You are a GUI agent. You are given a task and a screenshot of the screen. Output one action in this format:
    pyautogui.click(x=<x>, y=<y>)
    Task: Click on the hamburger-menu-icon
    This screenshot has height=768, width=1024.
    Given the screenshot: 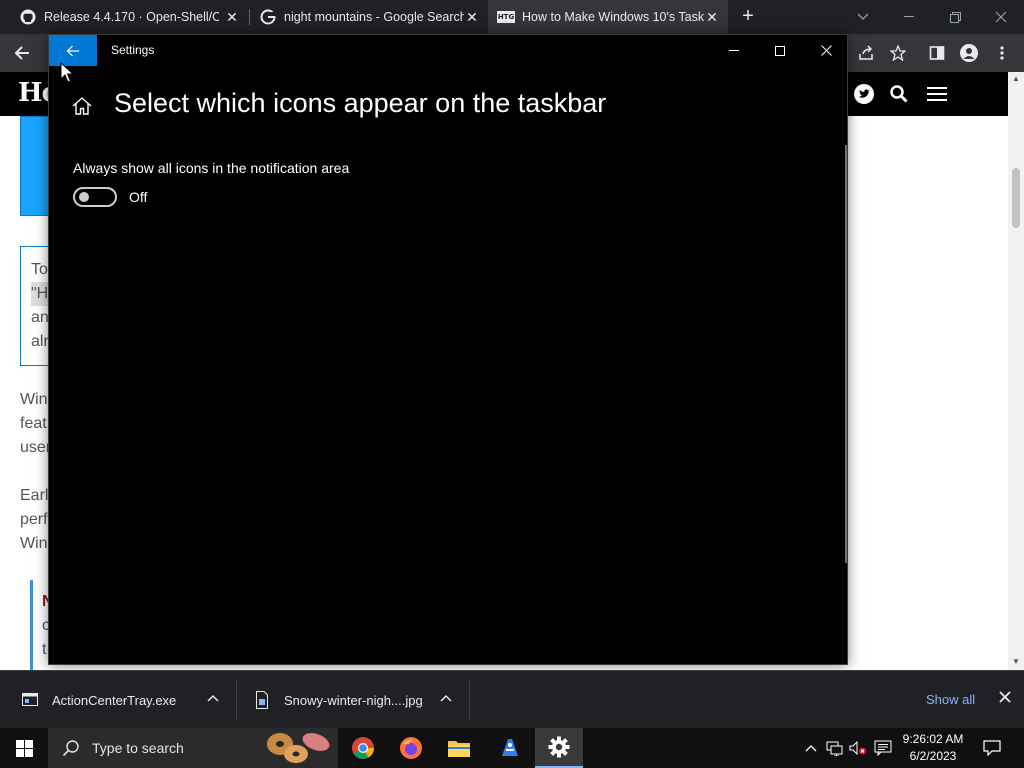 What is the action you would take?
    pyautogui.click(x=937, y=94)
    